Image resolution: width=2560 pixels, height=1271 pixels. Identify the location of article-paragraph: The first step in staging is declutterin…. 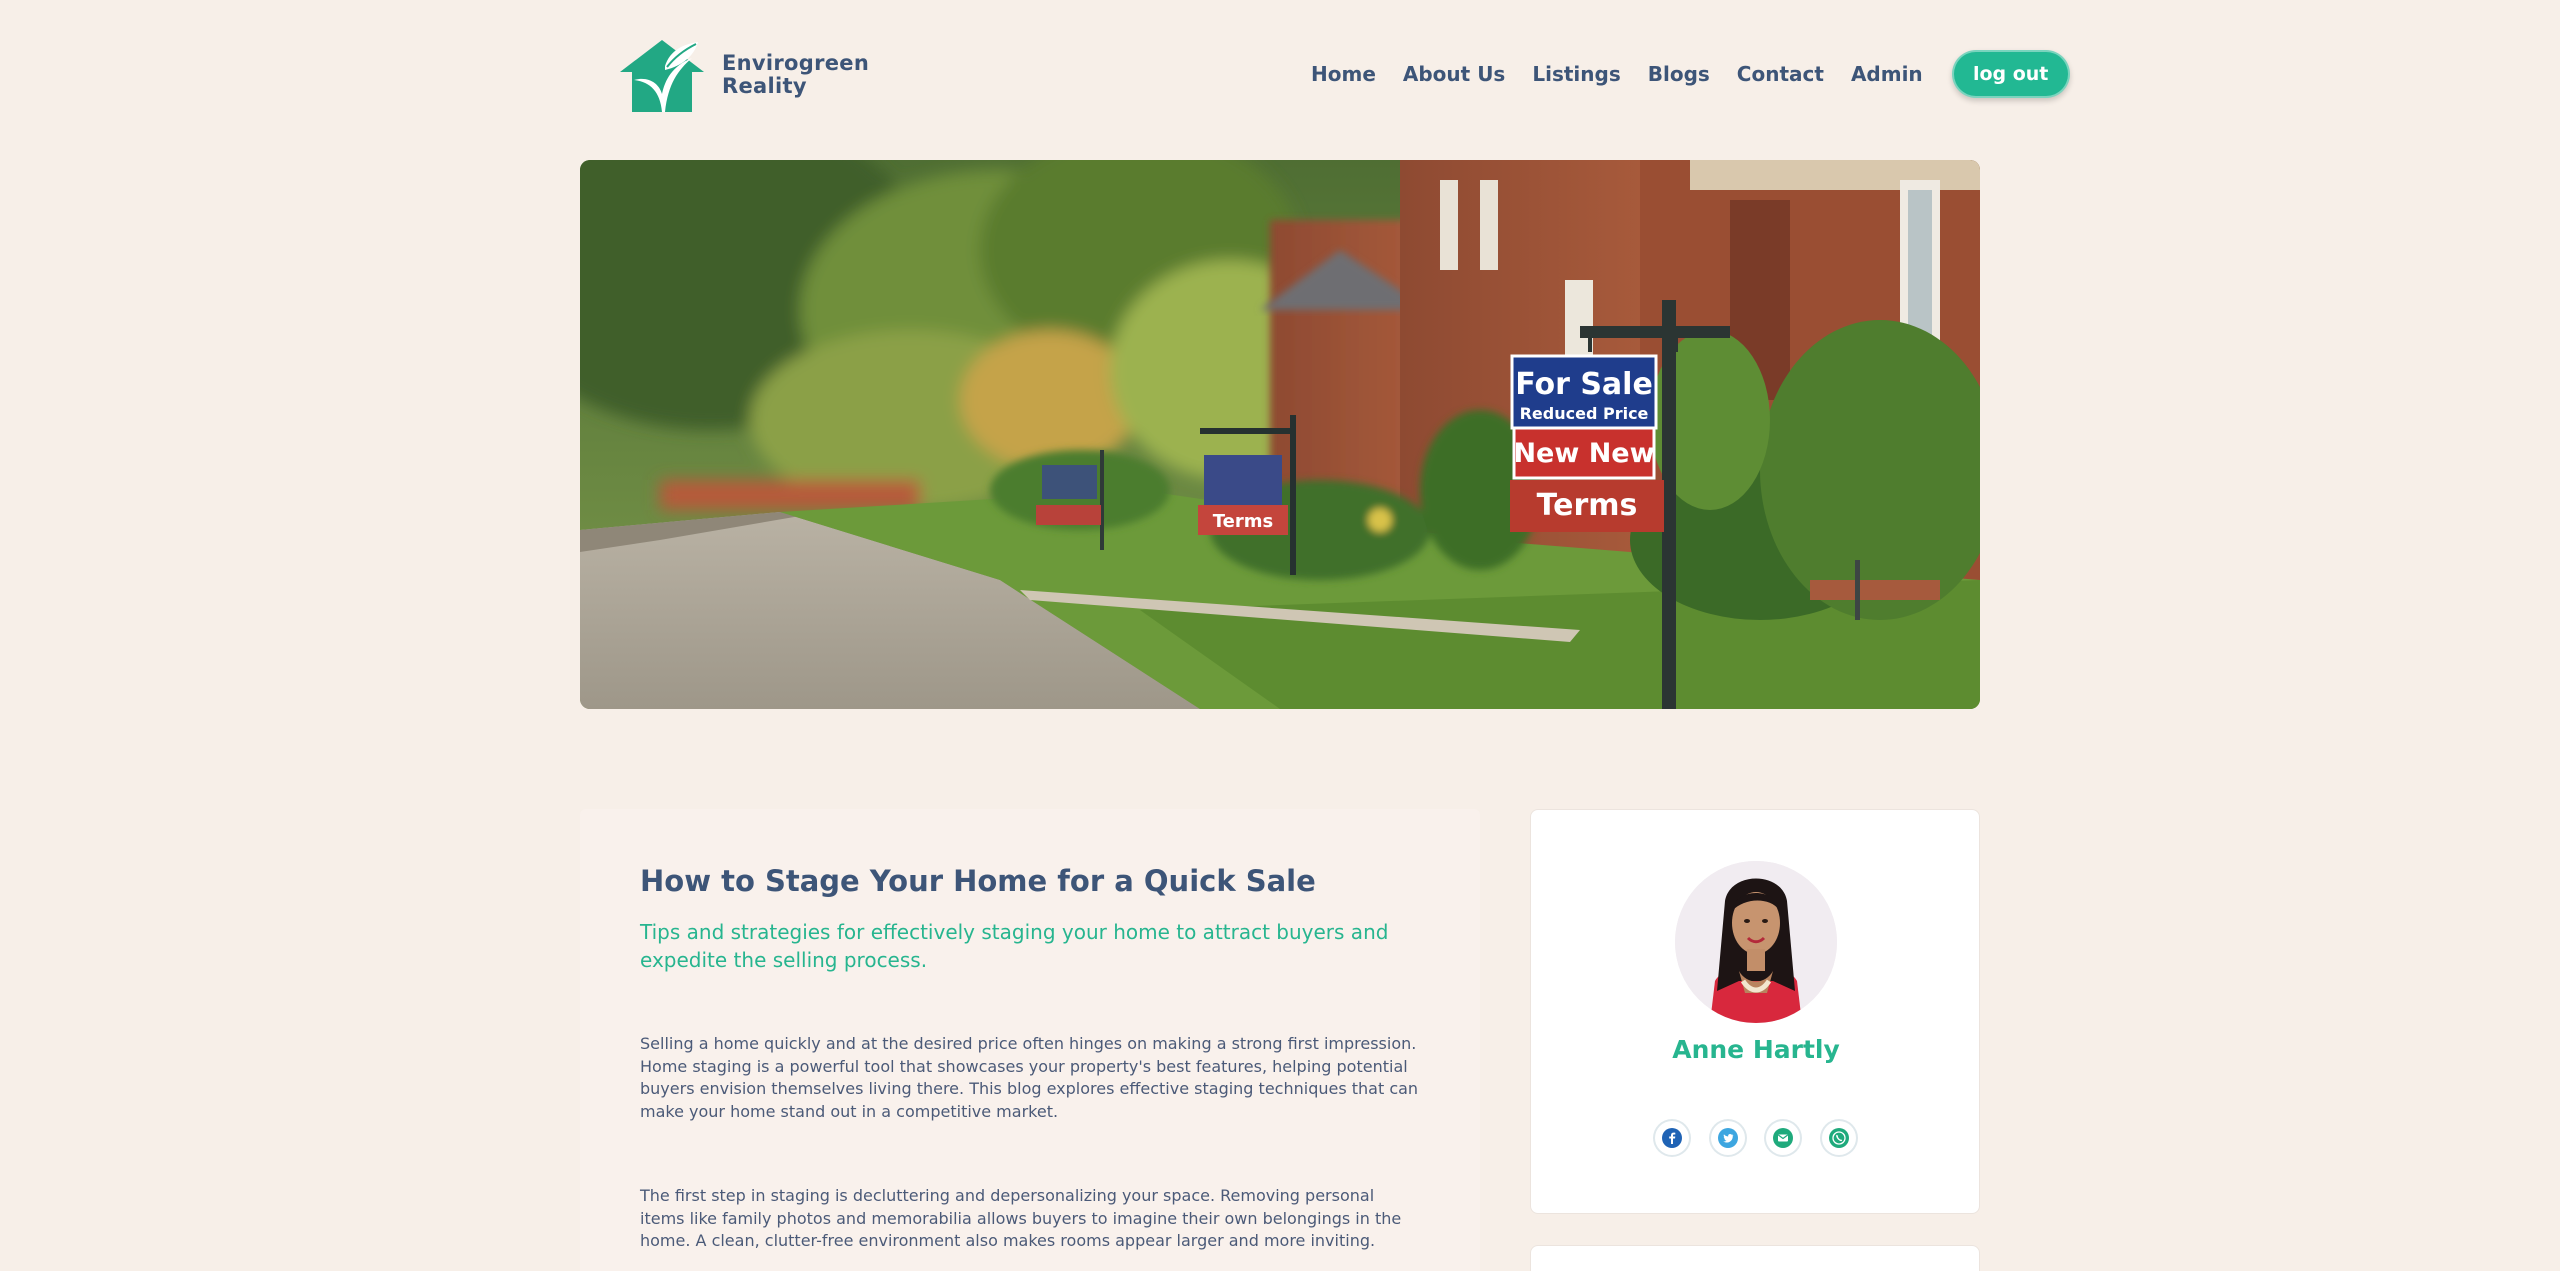
(1021, 1218).